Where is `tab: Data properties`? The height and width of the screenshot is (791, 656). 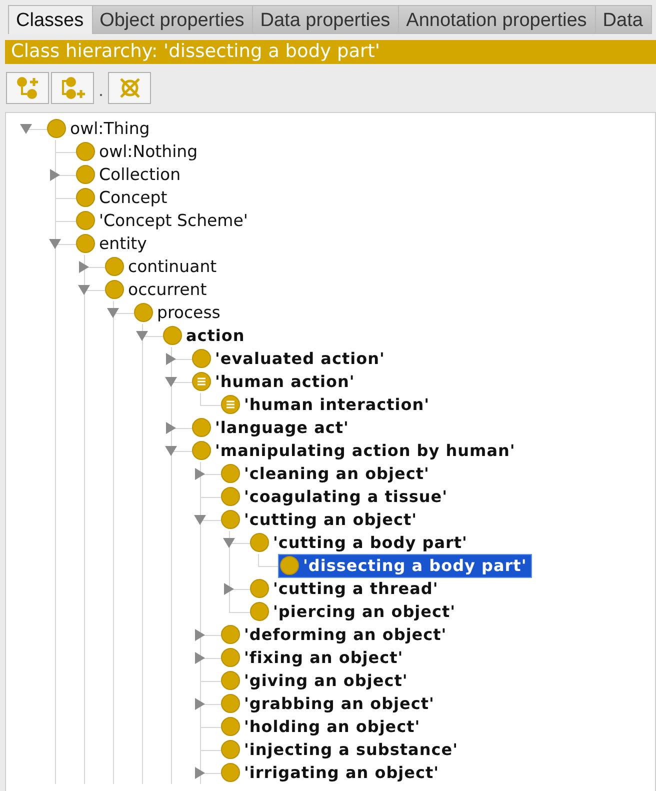 tab: Data properties is located at coordinates (326, 19).